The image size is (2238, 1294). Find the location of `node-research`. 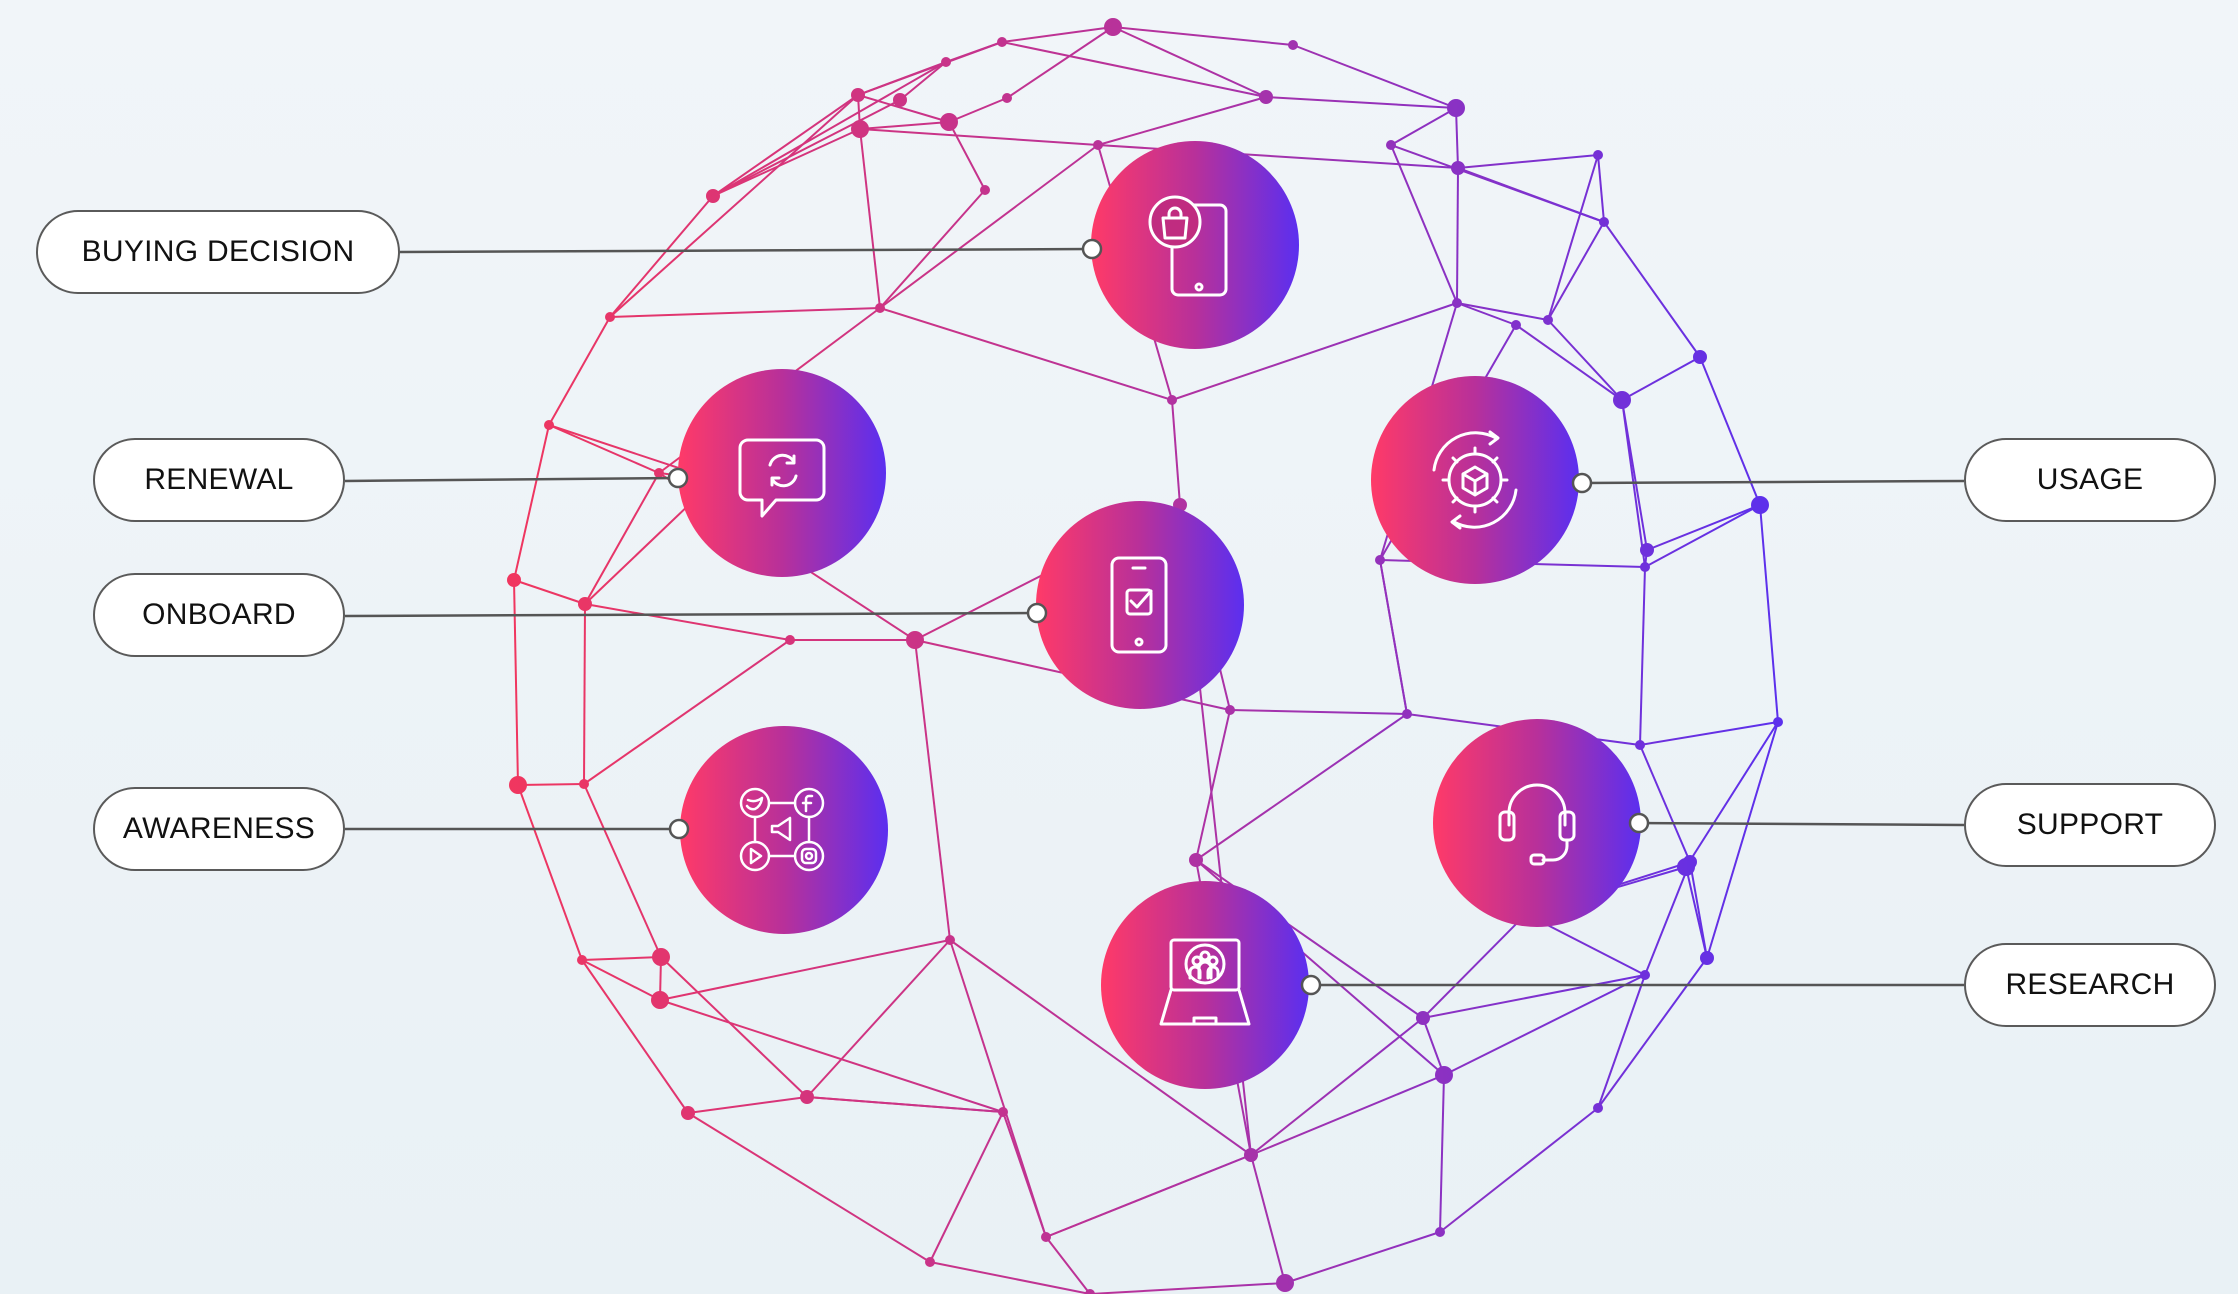

node-research is located at coordinates (1205, 985).